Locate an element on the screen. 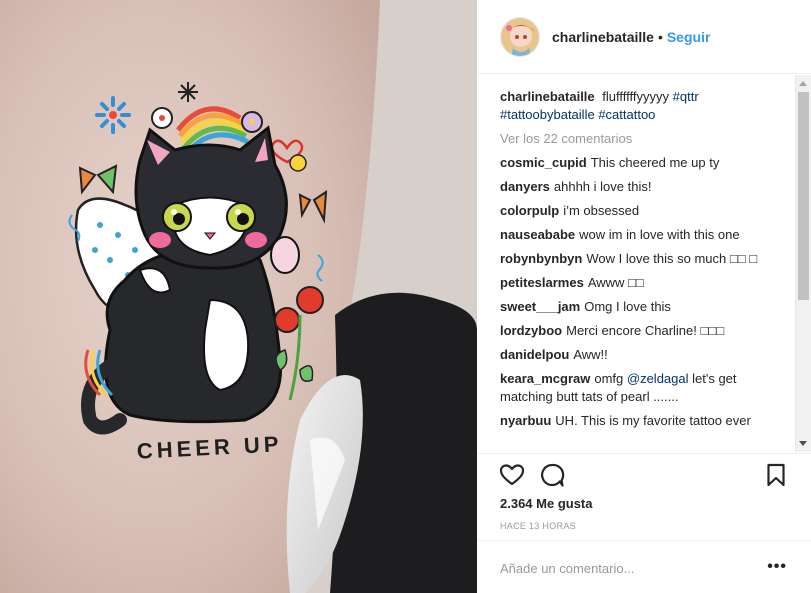  comment-item: lordzyboo Merci encore Charline! □□□ is located at coordinates (643, 331).